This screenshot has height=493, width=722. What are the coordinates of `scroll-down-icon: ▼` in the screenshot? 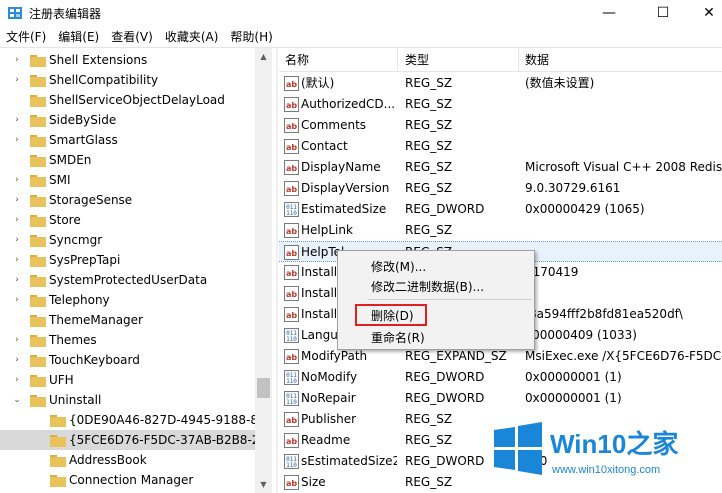 It's located at (263, 484).